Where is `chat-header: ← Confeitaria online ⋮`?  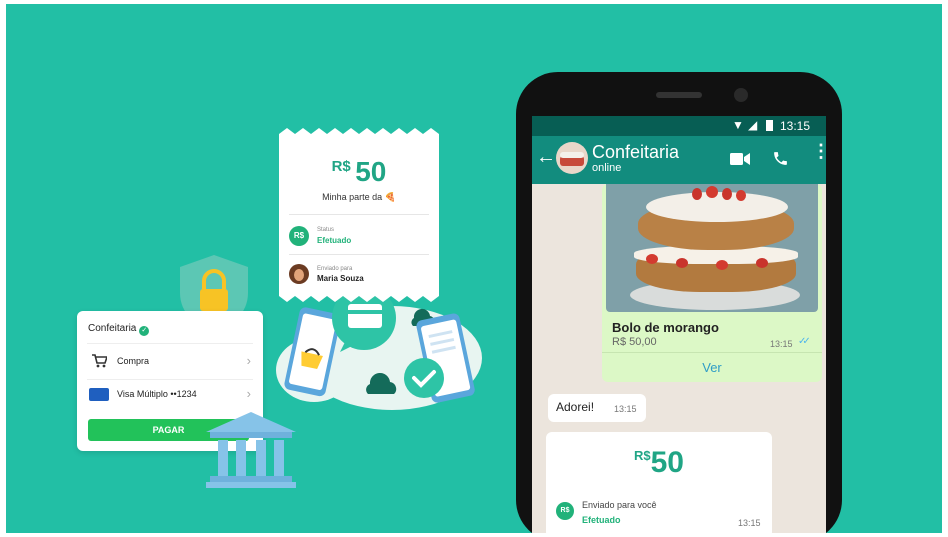
chat-header: ← Confeitaria online ⋮ is located at coordinates (679, 160).